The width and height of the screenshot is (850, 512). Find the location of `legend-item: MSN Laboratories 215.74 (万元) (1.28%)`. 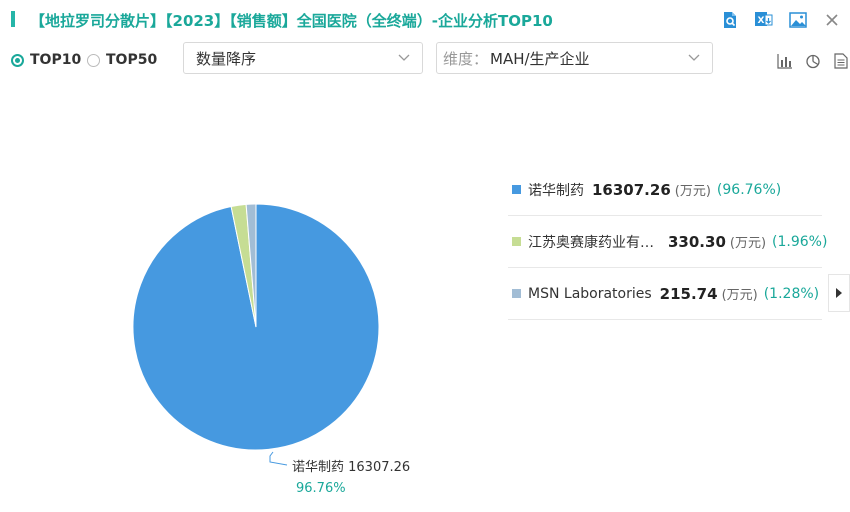

legend-item: MSN Laboratories 215.74 (万元) (1.28%) is located at coordinates (665, 294).